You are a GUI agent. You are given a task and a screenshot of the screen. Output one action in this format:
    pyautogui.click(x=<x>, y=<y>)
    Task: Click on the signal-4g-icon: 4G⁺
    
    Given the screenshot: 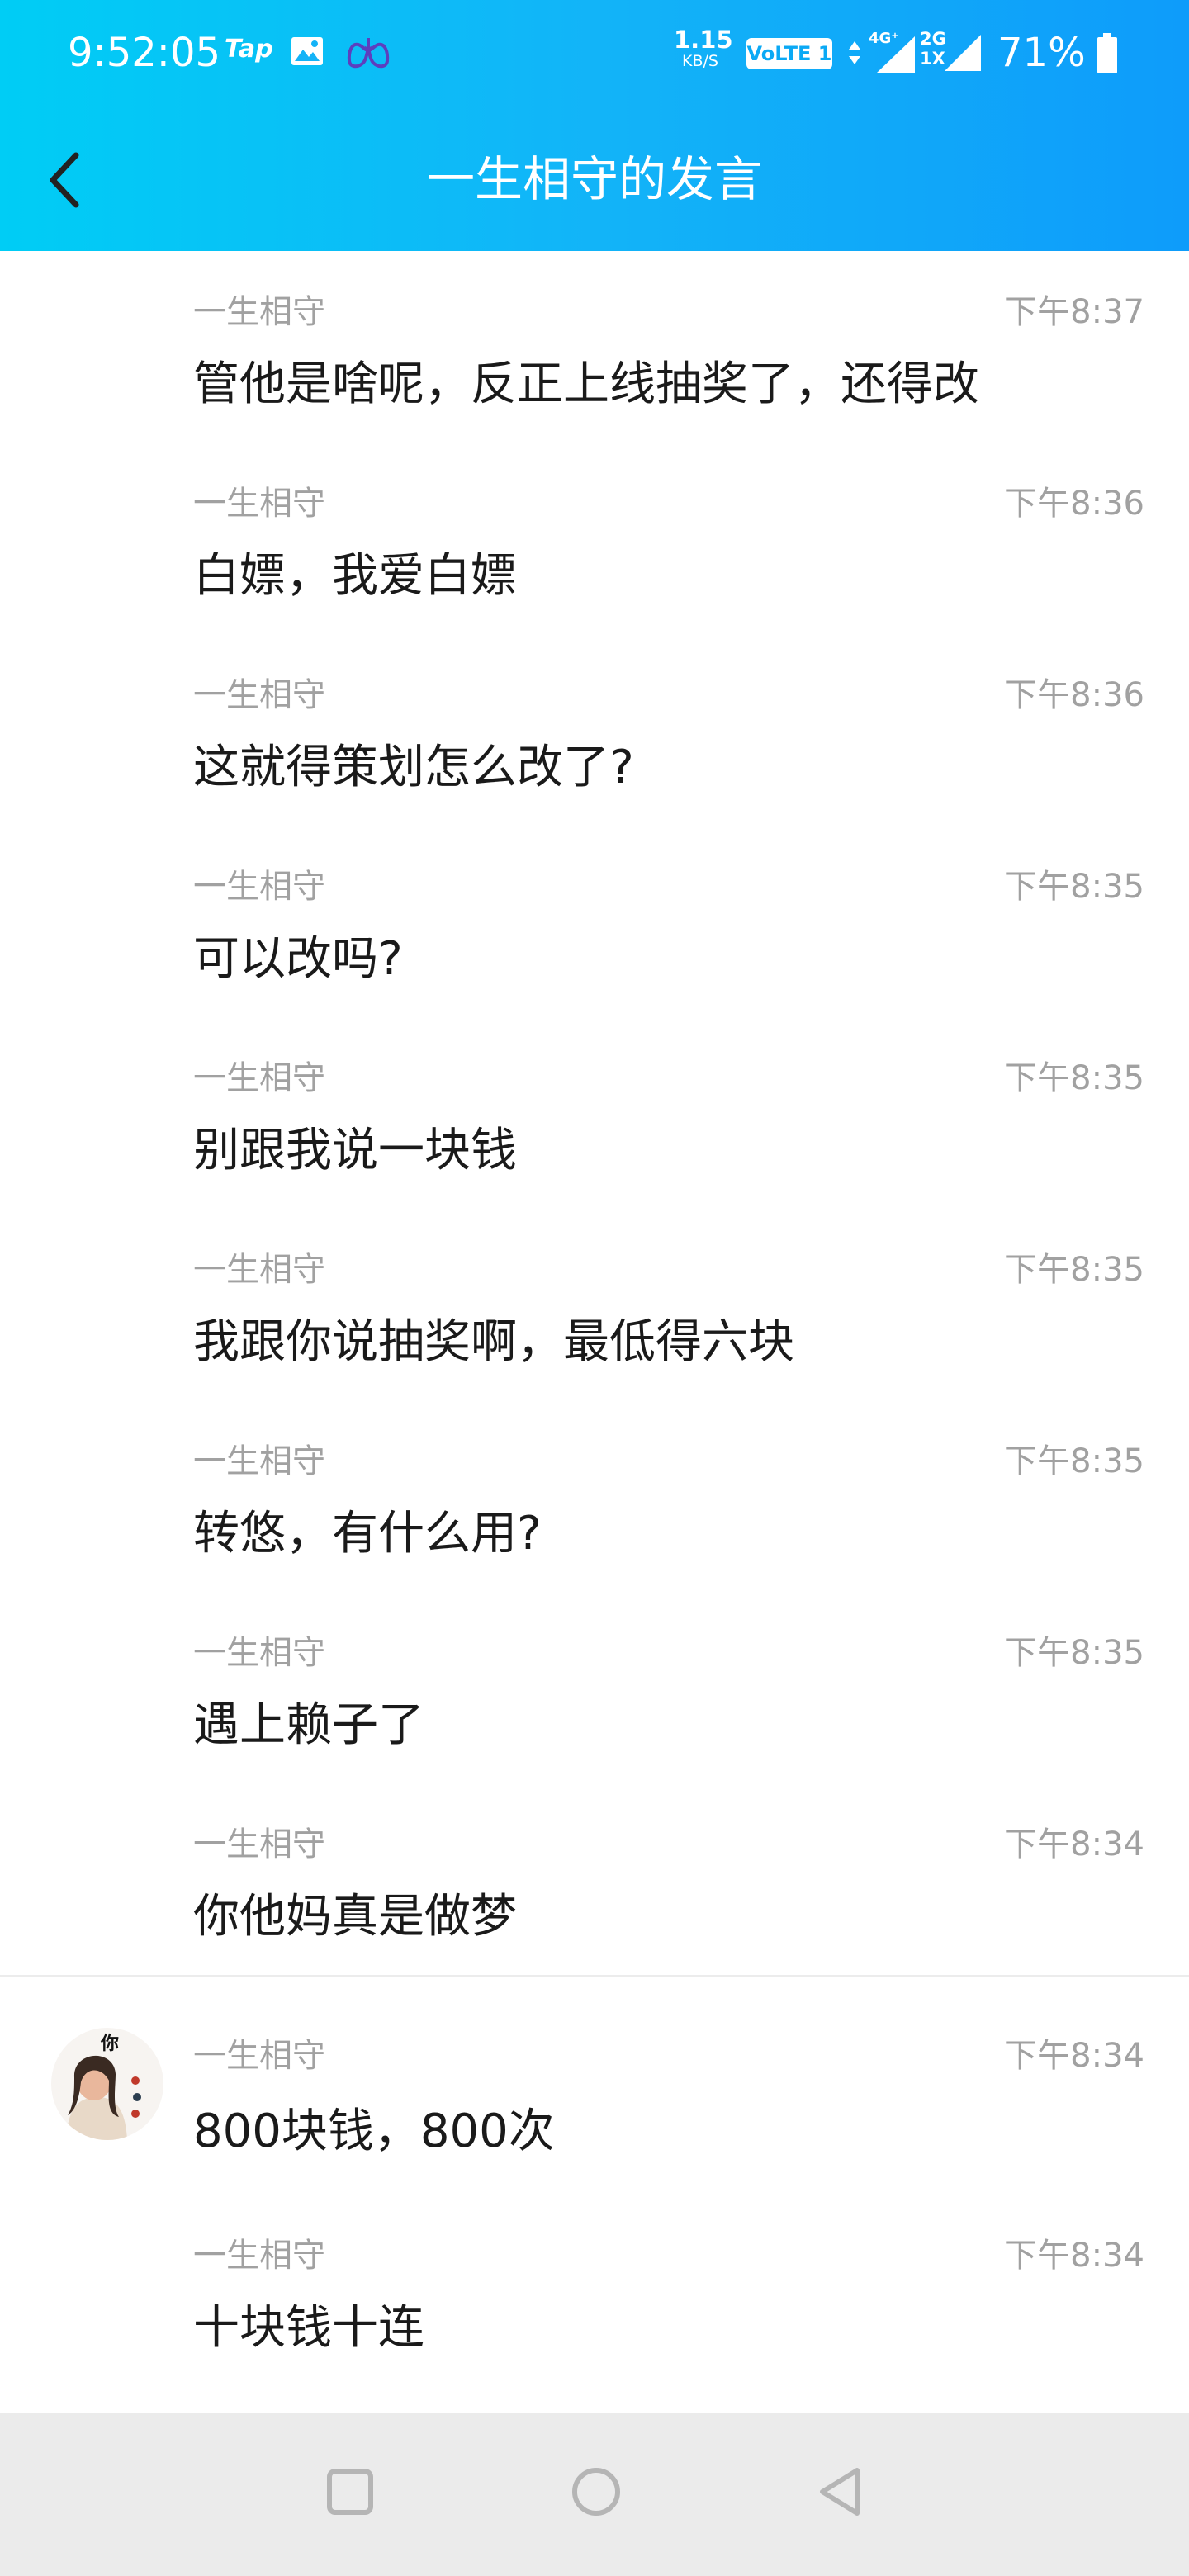 What is the action you would take?
    pyautogui.click(x=892, y=51)
    